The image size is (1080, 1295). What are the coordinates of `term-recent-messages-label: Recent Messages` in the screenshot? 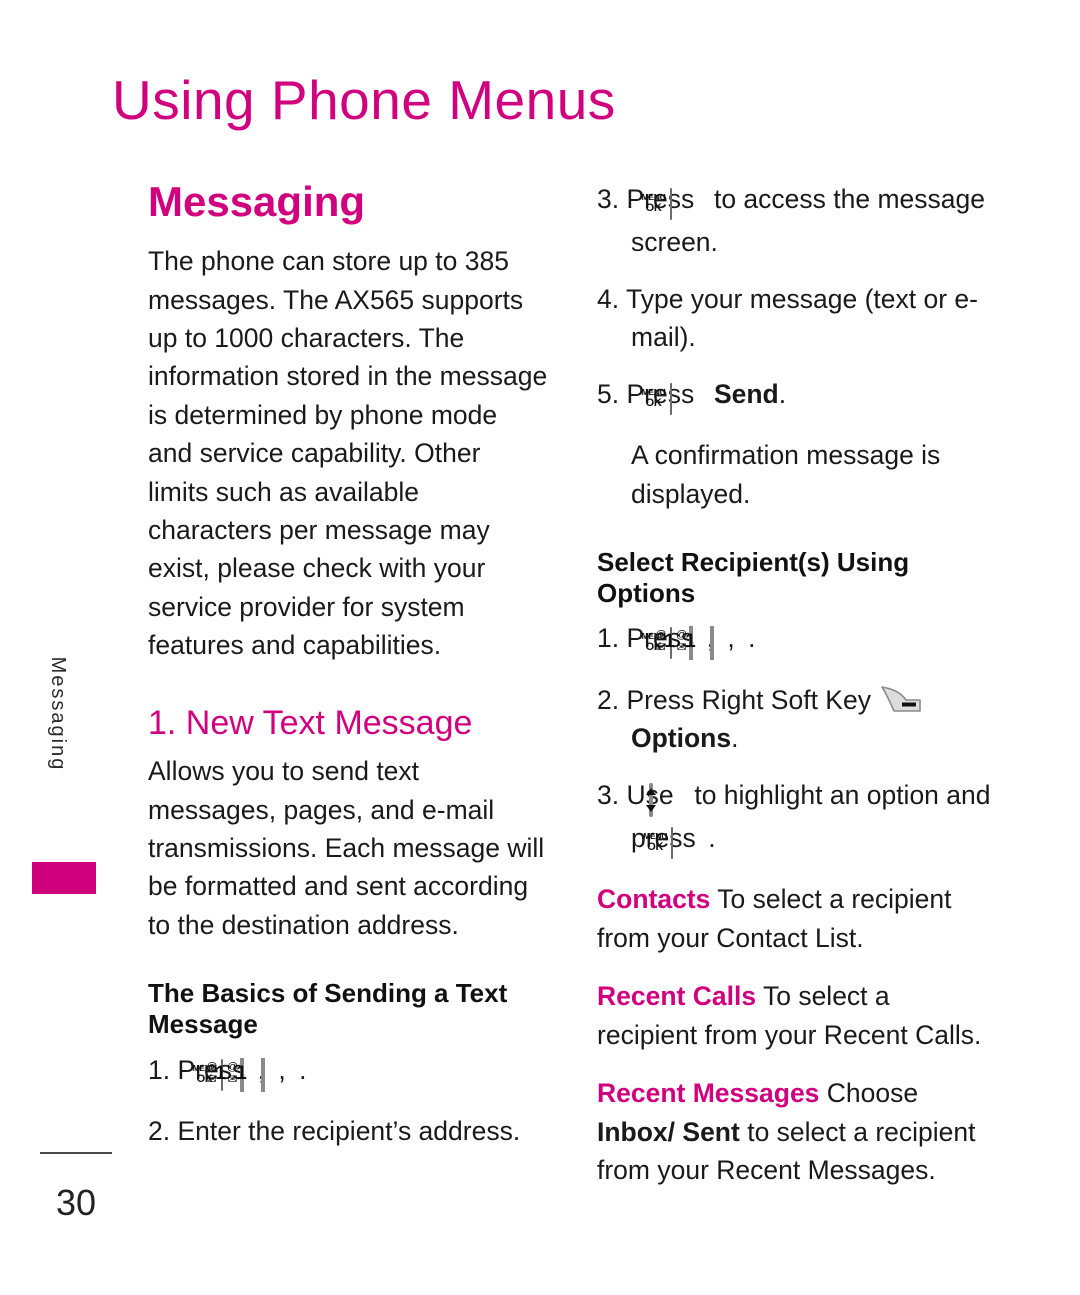 It's located at (708, 1093).